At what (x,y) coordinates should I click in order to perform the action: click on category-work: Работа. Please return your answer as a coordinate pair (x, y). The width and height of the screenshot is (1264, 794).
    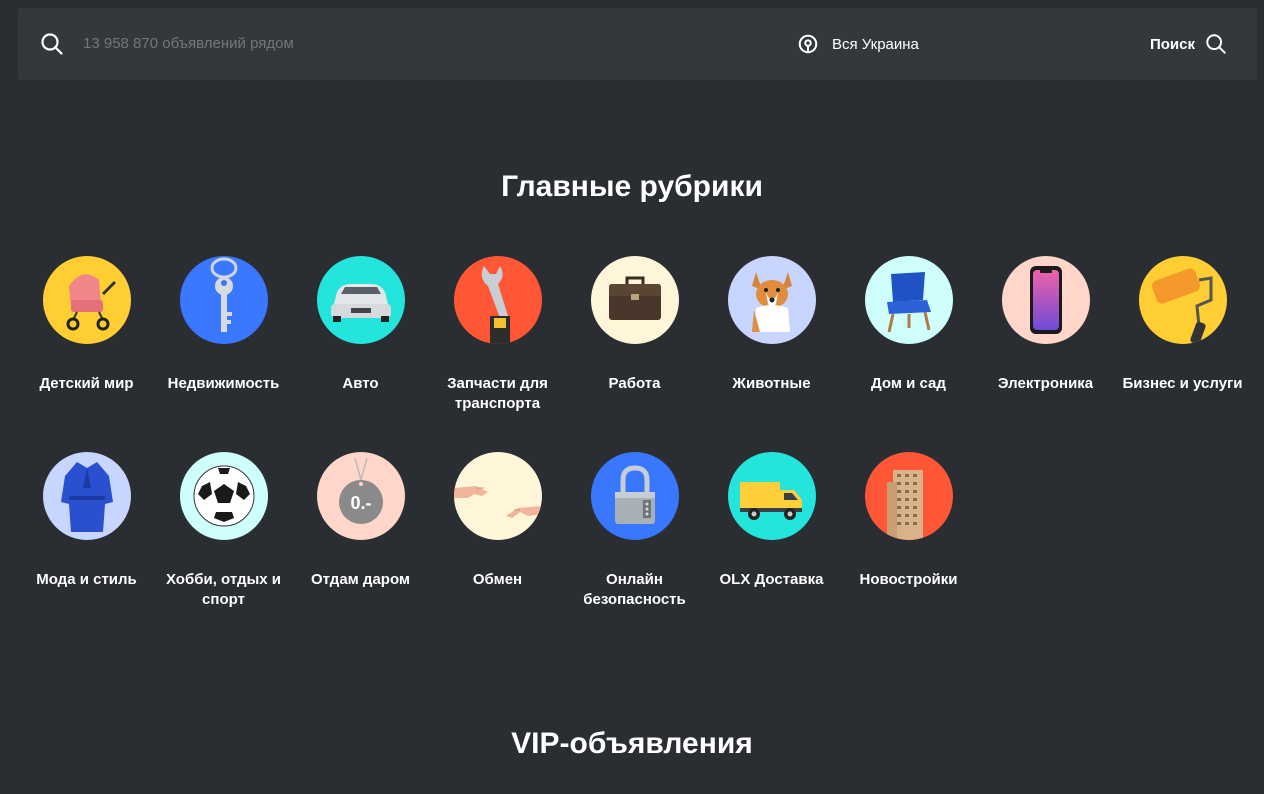
    Looking at the image, I should click on (634, 325).